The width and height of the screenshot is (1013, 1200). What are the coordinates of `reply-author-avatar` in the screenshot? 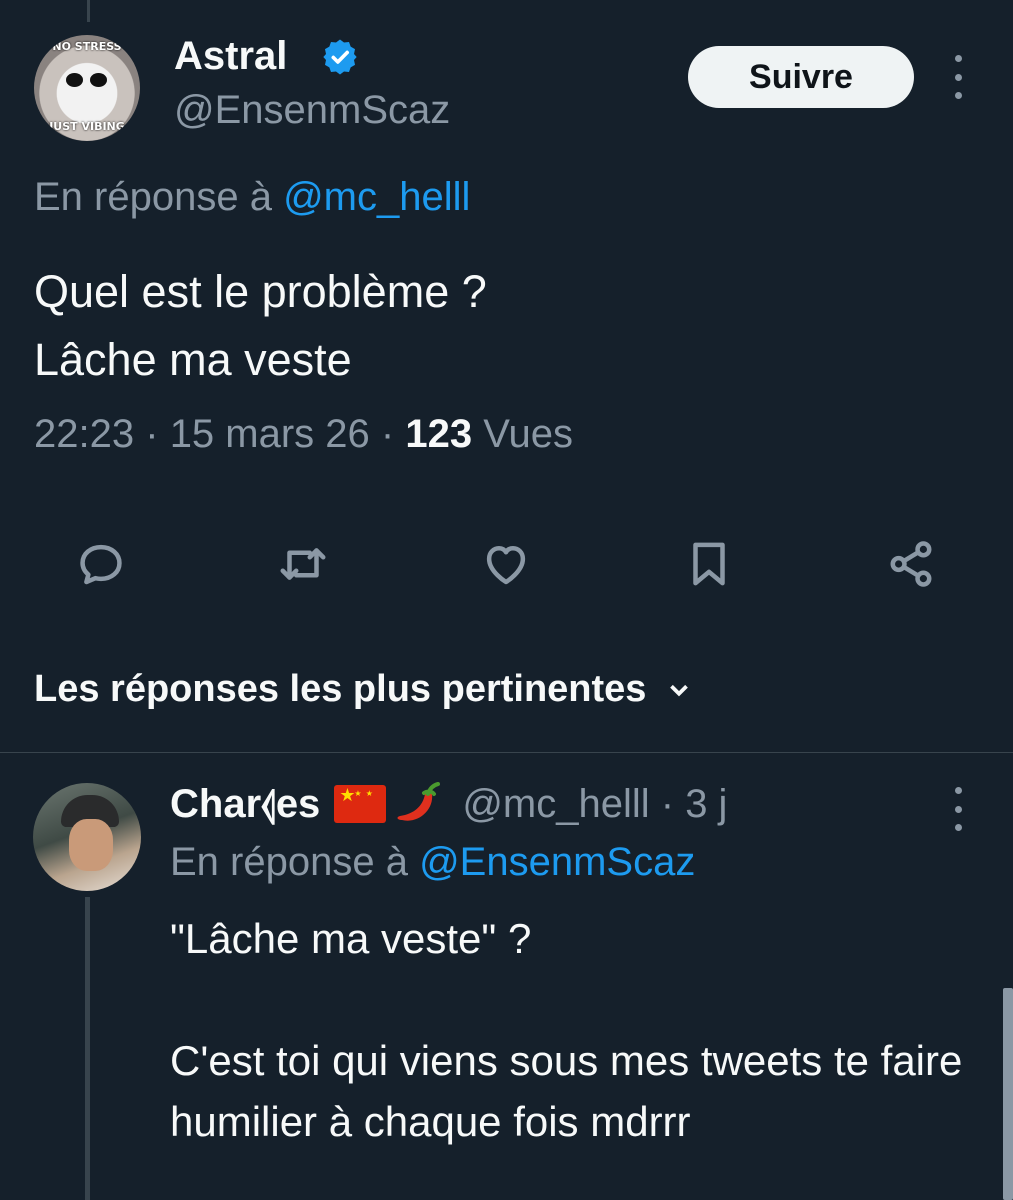 It's located at (87, 837).